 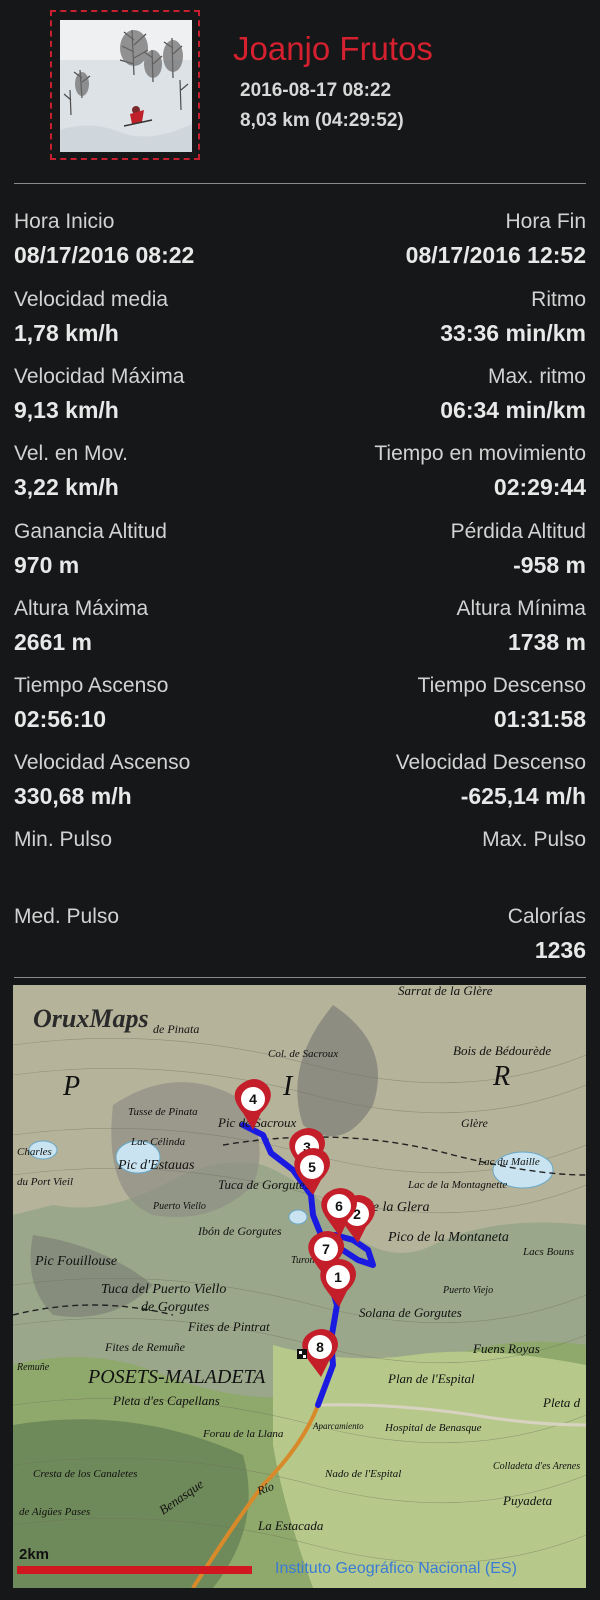 What do you see at coordinates (475, 1123) in the screenshot?
I see `map-label-glere: Glère` at bounding box center [475, 1123].